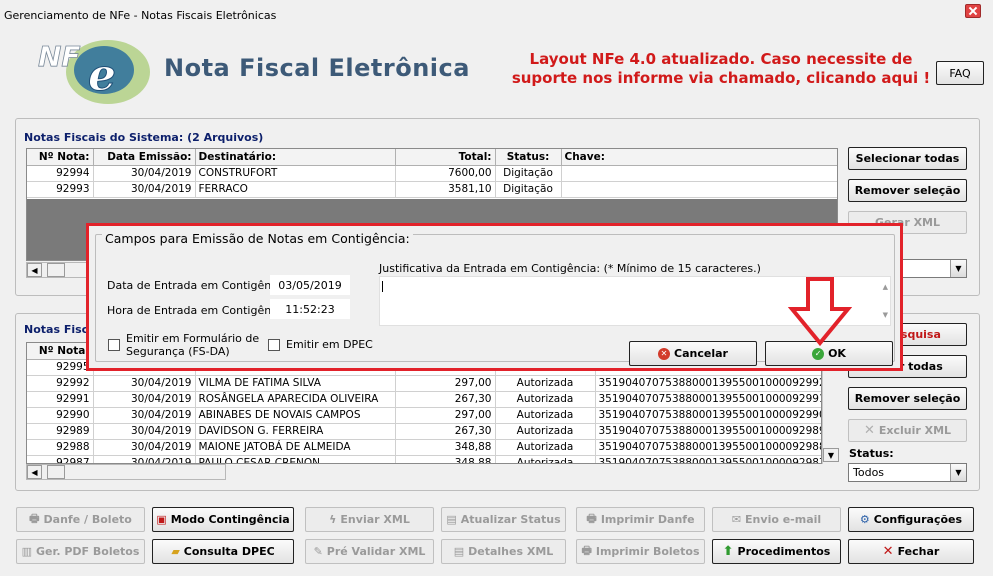 Image resolution: width=993 pixels, height=576 pixels. I want to click on col-data-emissao: Data Emissão:, so click(144, 157).